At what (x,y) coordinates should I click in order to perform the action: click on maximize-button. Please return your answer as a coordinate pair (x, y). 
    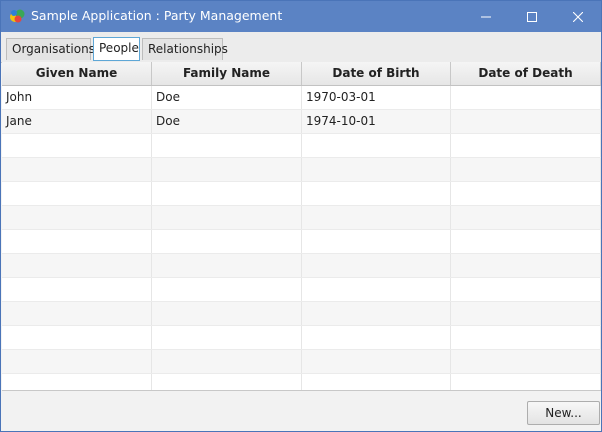
    Looking at the image, I should click on (532, 16).